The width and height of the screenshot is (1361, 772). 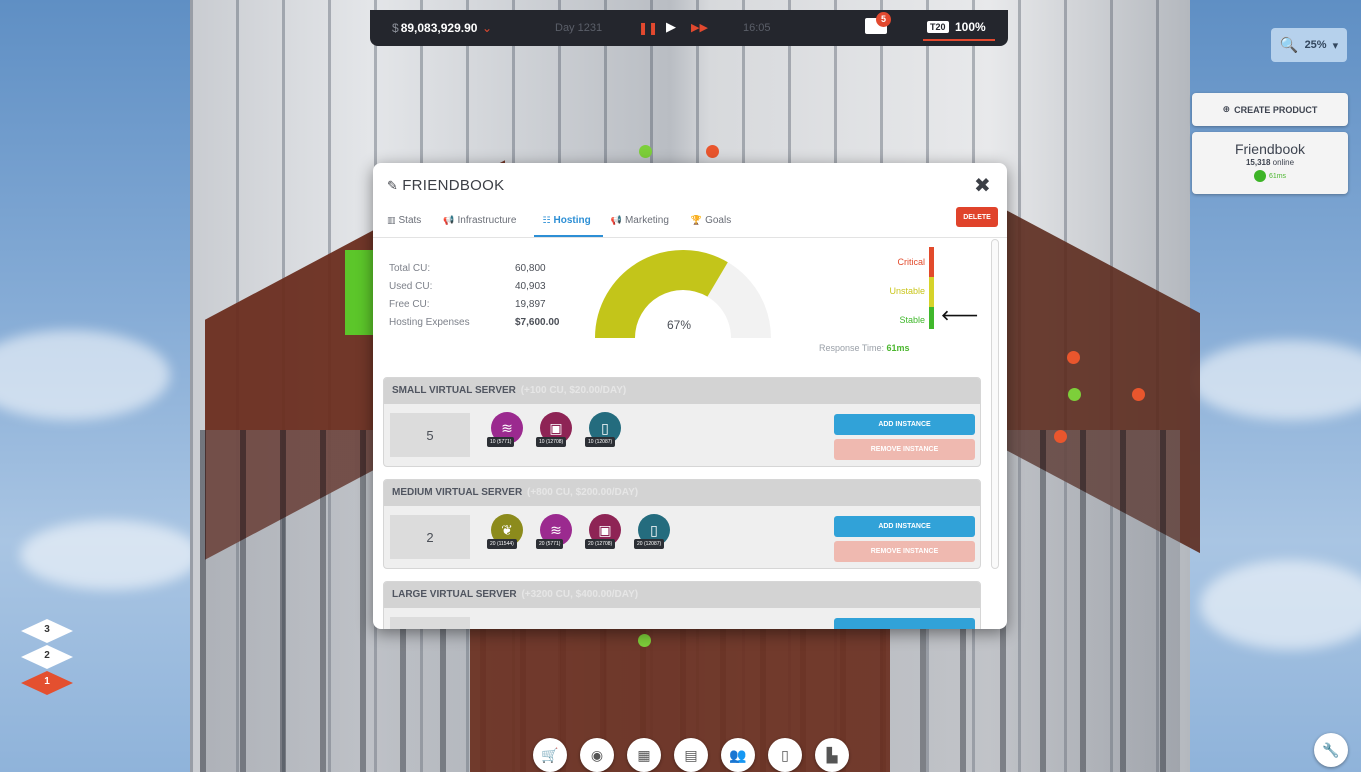 I want to click on green-cabinet, so click(x=360, y=292).